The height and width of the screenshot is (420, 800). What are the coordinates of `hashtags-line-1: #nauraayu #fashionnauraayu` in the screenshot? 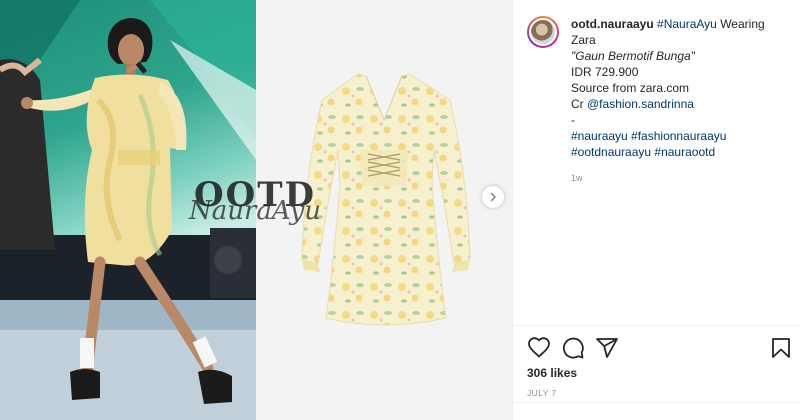 It's located at (678, 136).